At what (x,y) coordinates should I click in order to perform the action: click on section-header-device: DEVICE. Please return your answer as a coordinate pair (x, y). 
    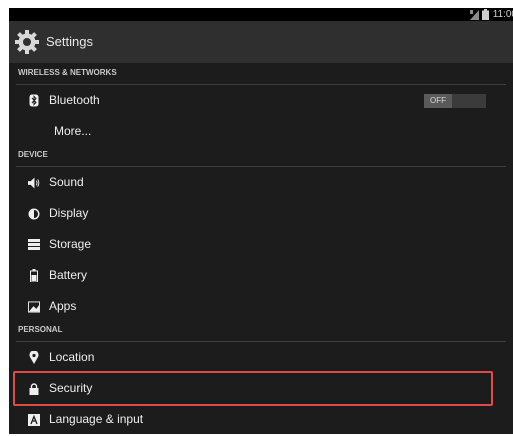
    Looking at the image, I should click on (261, 156).